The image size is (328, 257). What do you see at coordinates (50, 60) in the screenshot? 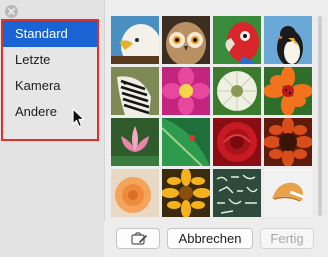
I see `category-item-letzte: Letzte` at bounding box center [50, 60].